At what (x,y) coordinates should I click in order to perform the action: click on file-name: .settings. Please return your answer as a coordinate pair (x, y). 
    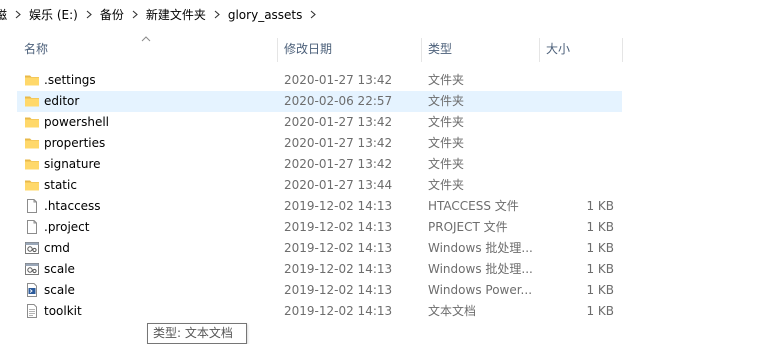
    Looking at the image, I should click on (70, 80).